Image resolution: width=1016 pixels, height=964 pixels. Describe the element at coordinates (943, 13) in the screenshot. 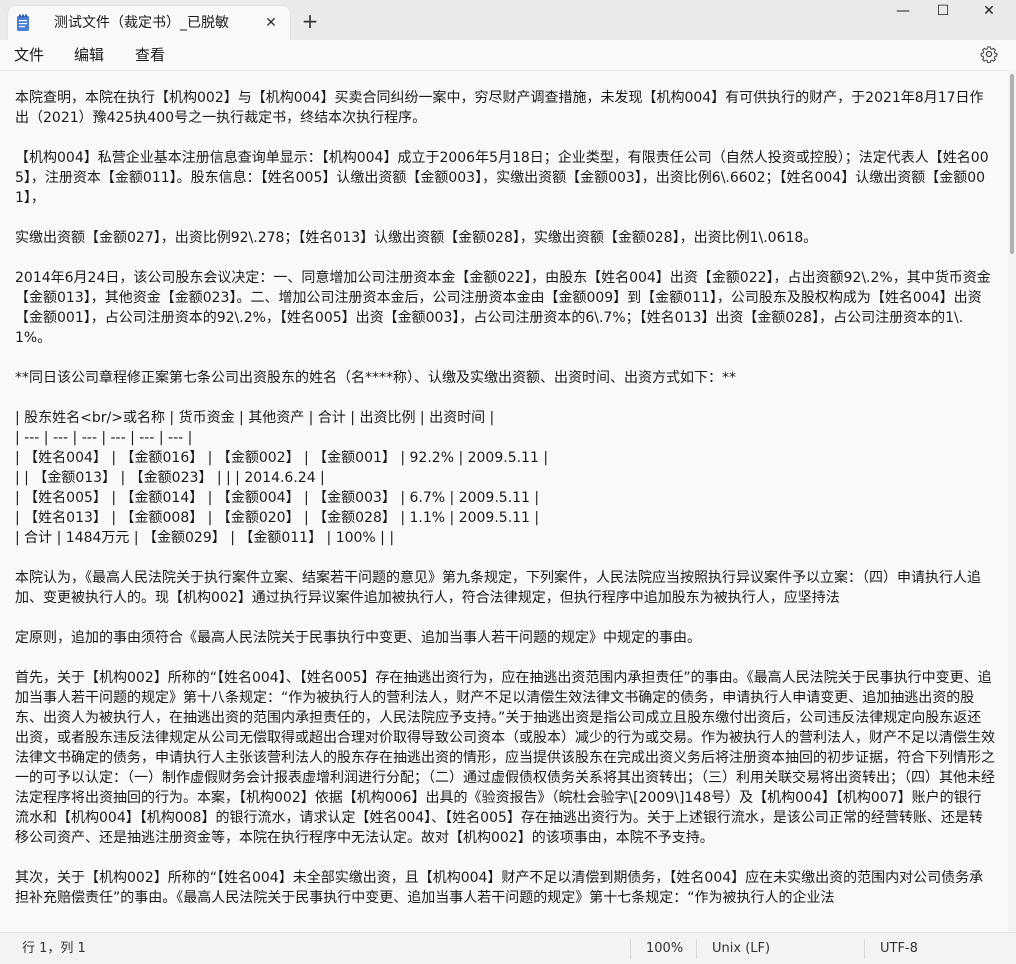

I see `maximize-button: ☐` at that location.